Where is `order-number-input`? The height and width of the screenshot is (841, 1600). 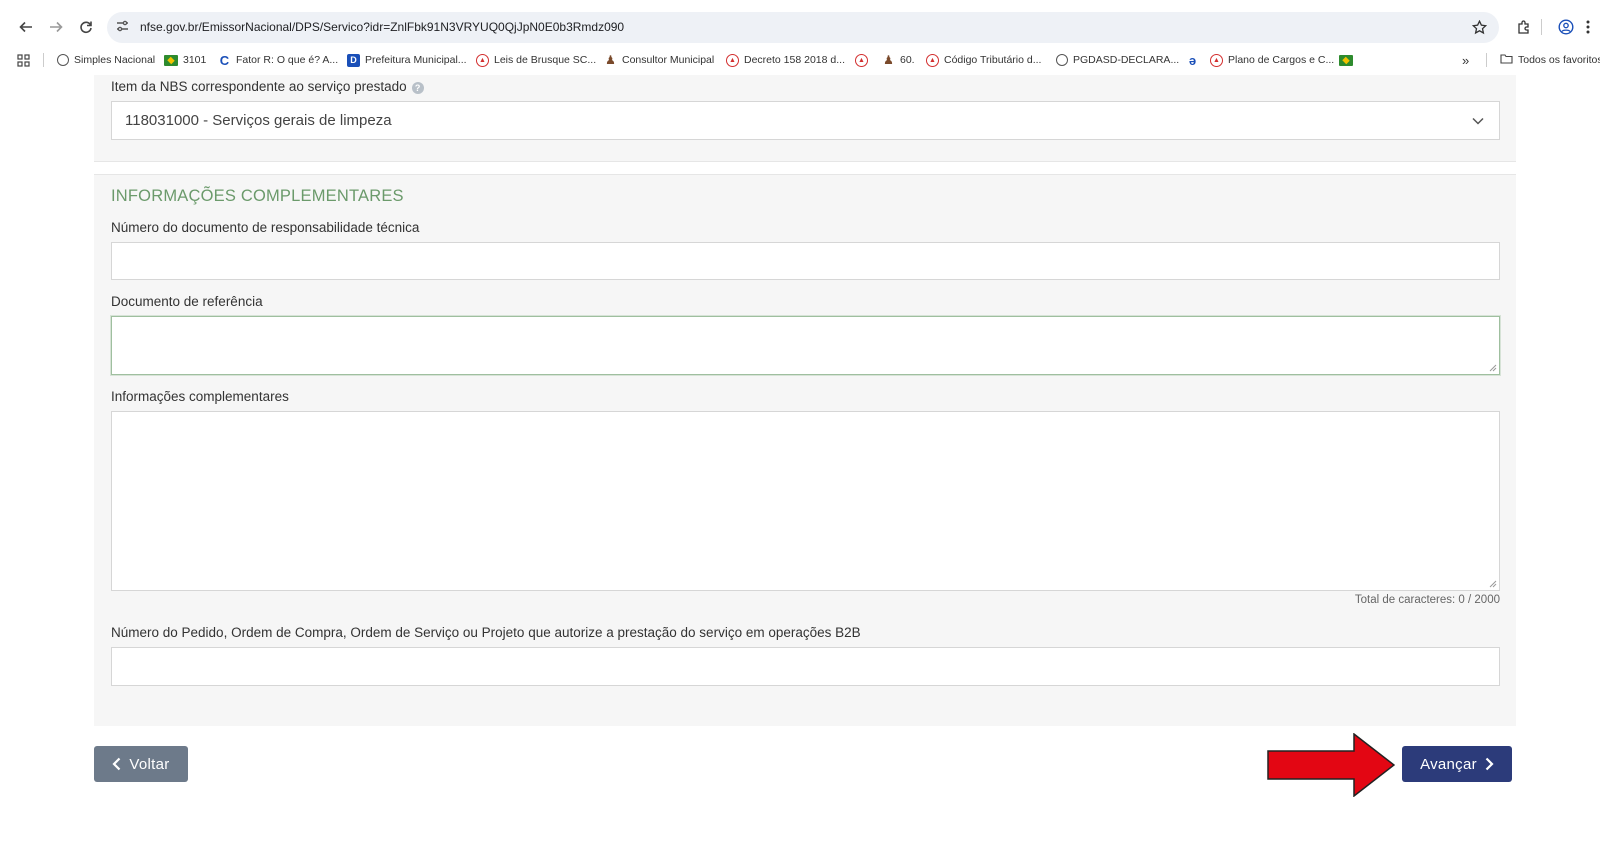 order-number-input is located at coordinates (805, 666).